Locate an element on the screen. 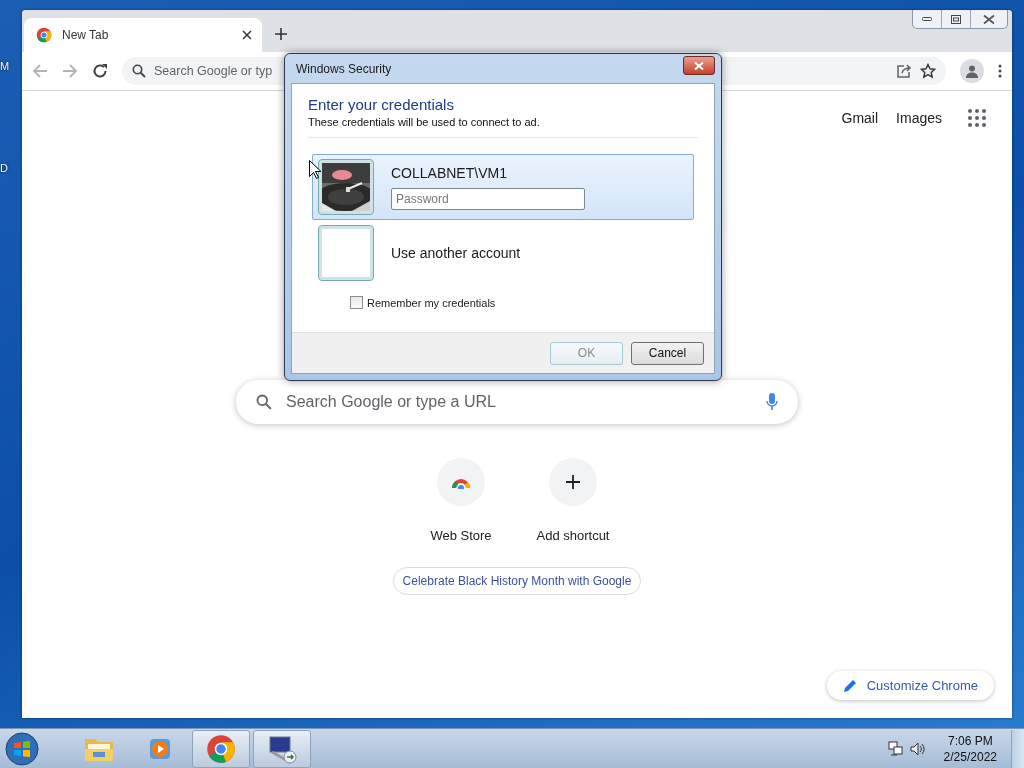 Image resolution: width=1024 pixels, height=768 pixels. minimize-icon is located at coordinates (927, 19).